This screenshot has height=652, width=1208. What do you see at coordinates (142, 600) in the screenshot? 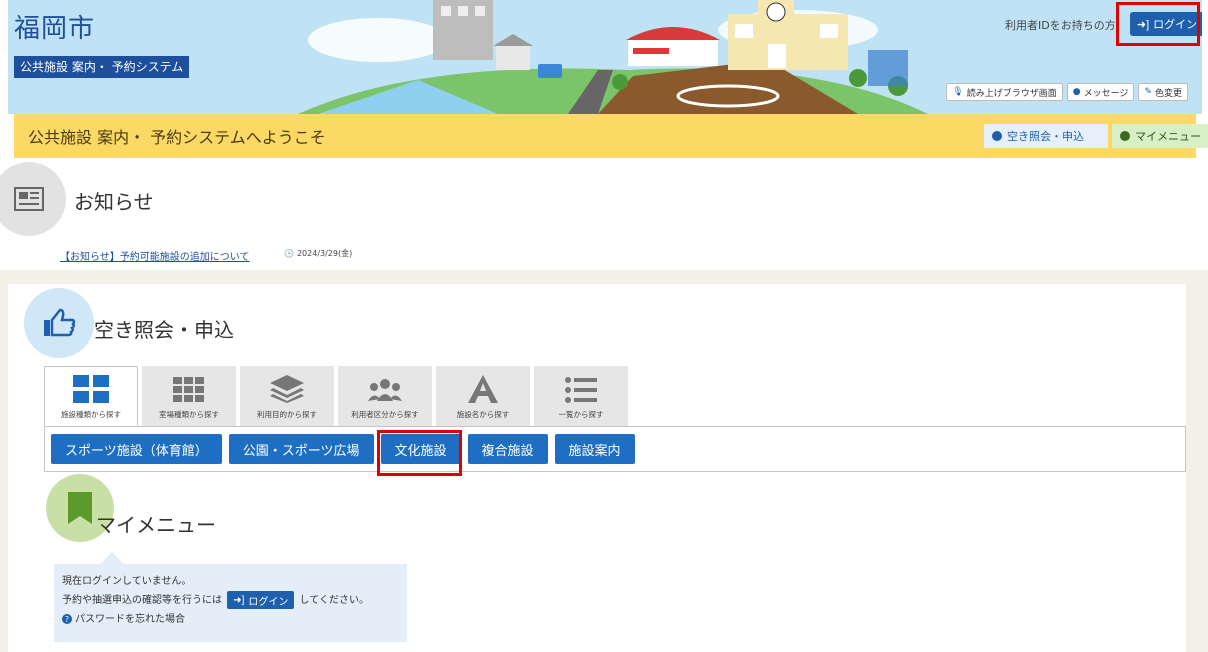
I see `login-prompt-before: 予約や抽選申込の確認等を行うには` at bounding box center [142, 600].